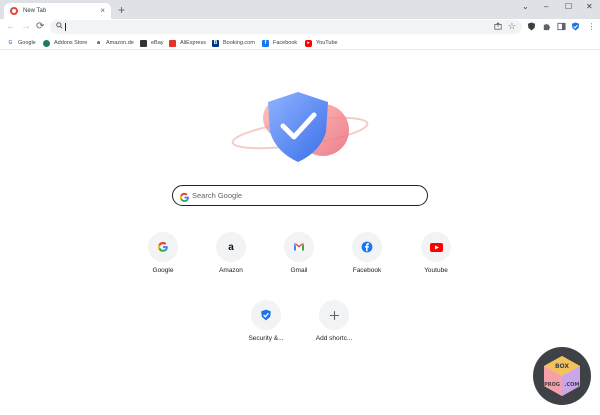 This screenshot has width=600, height=415. I want to click on bookmark-label: Addons Store, so click(71, 43).